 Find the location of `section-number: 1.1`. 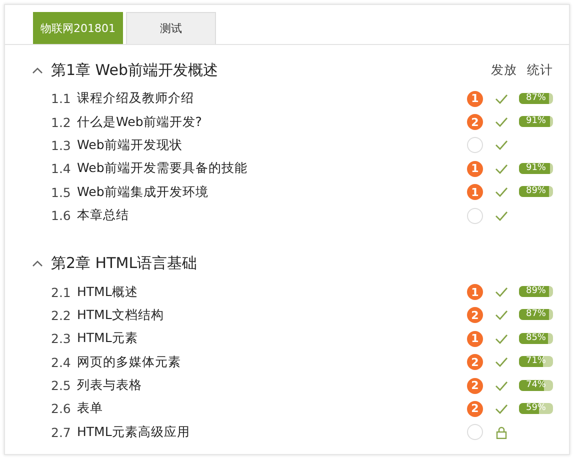

section-number: 1.1 is located at coordinates (61, 98).